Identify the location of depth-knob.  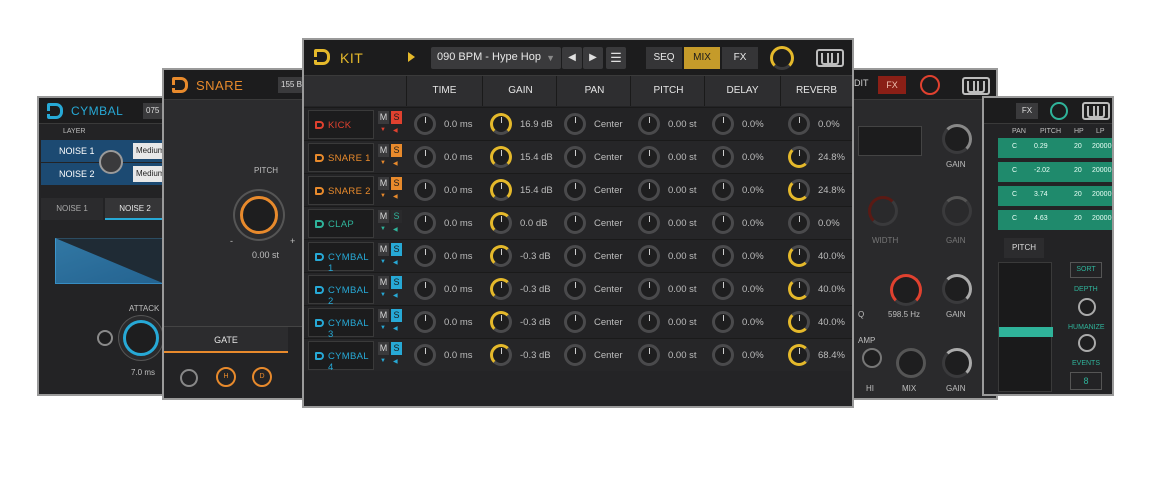
(1087, 307).